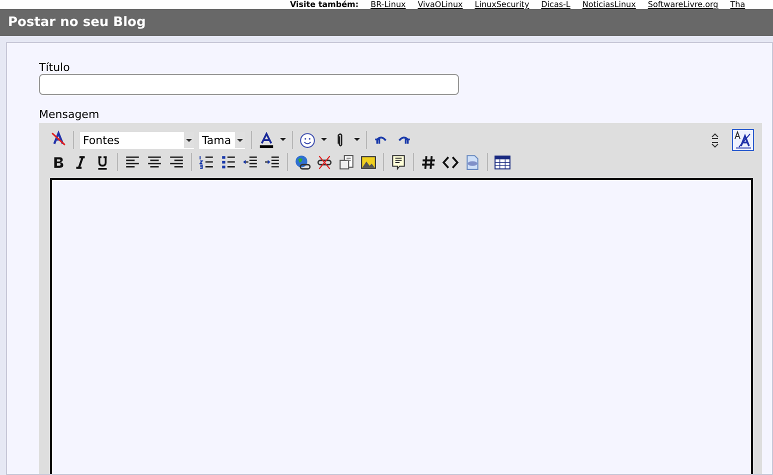 The image size is (773, 475). What do you see at coordinates (55, 67) in the screenshot?
I see `field-label: Título` at bounding box center [55, 67].